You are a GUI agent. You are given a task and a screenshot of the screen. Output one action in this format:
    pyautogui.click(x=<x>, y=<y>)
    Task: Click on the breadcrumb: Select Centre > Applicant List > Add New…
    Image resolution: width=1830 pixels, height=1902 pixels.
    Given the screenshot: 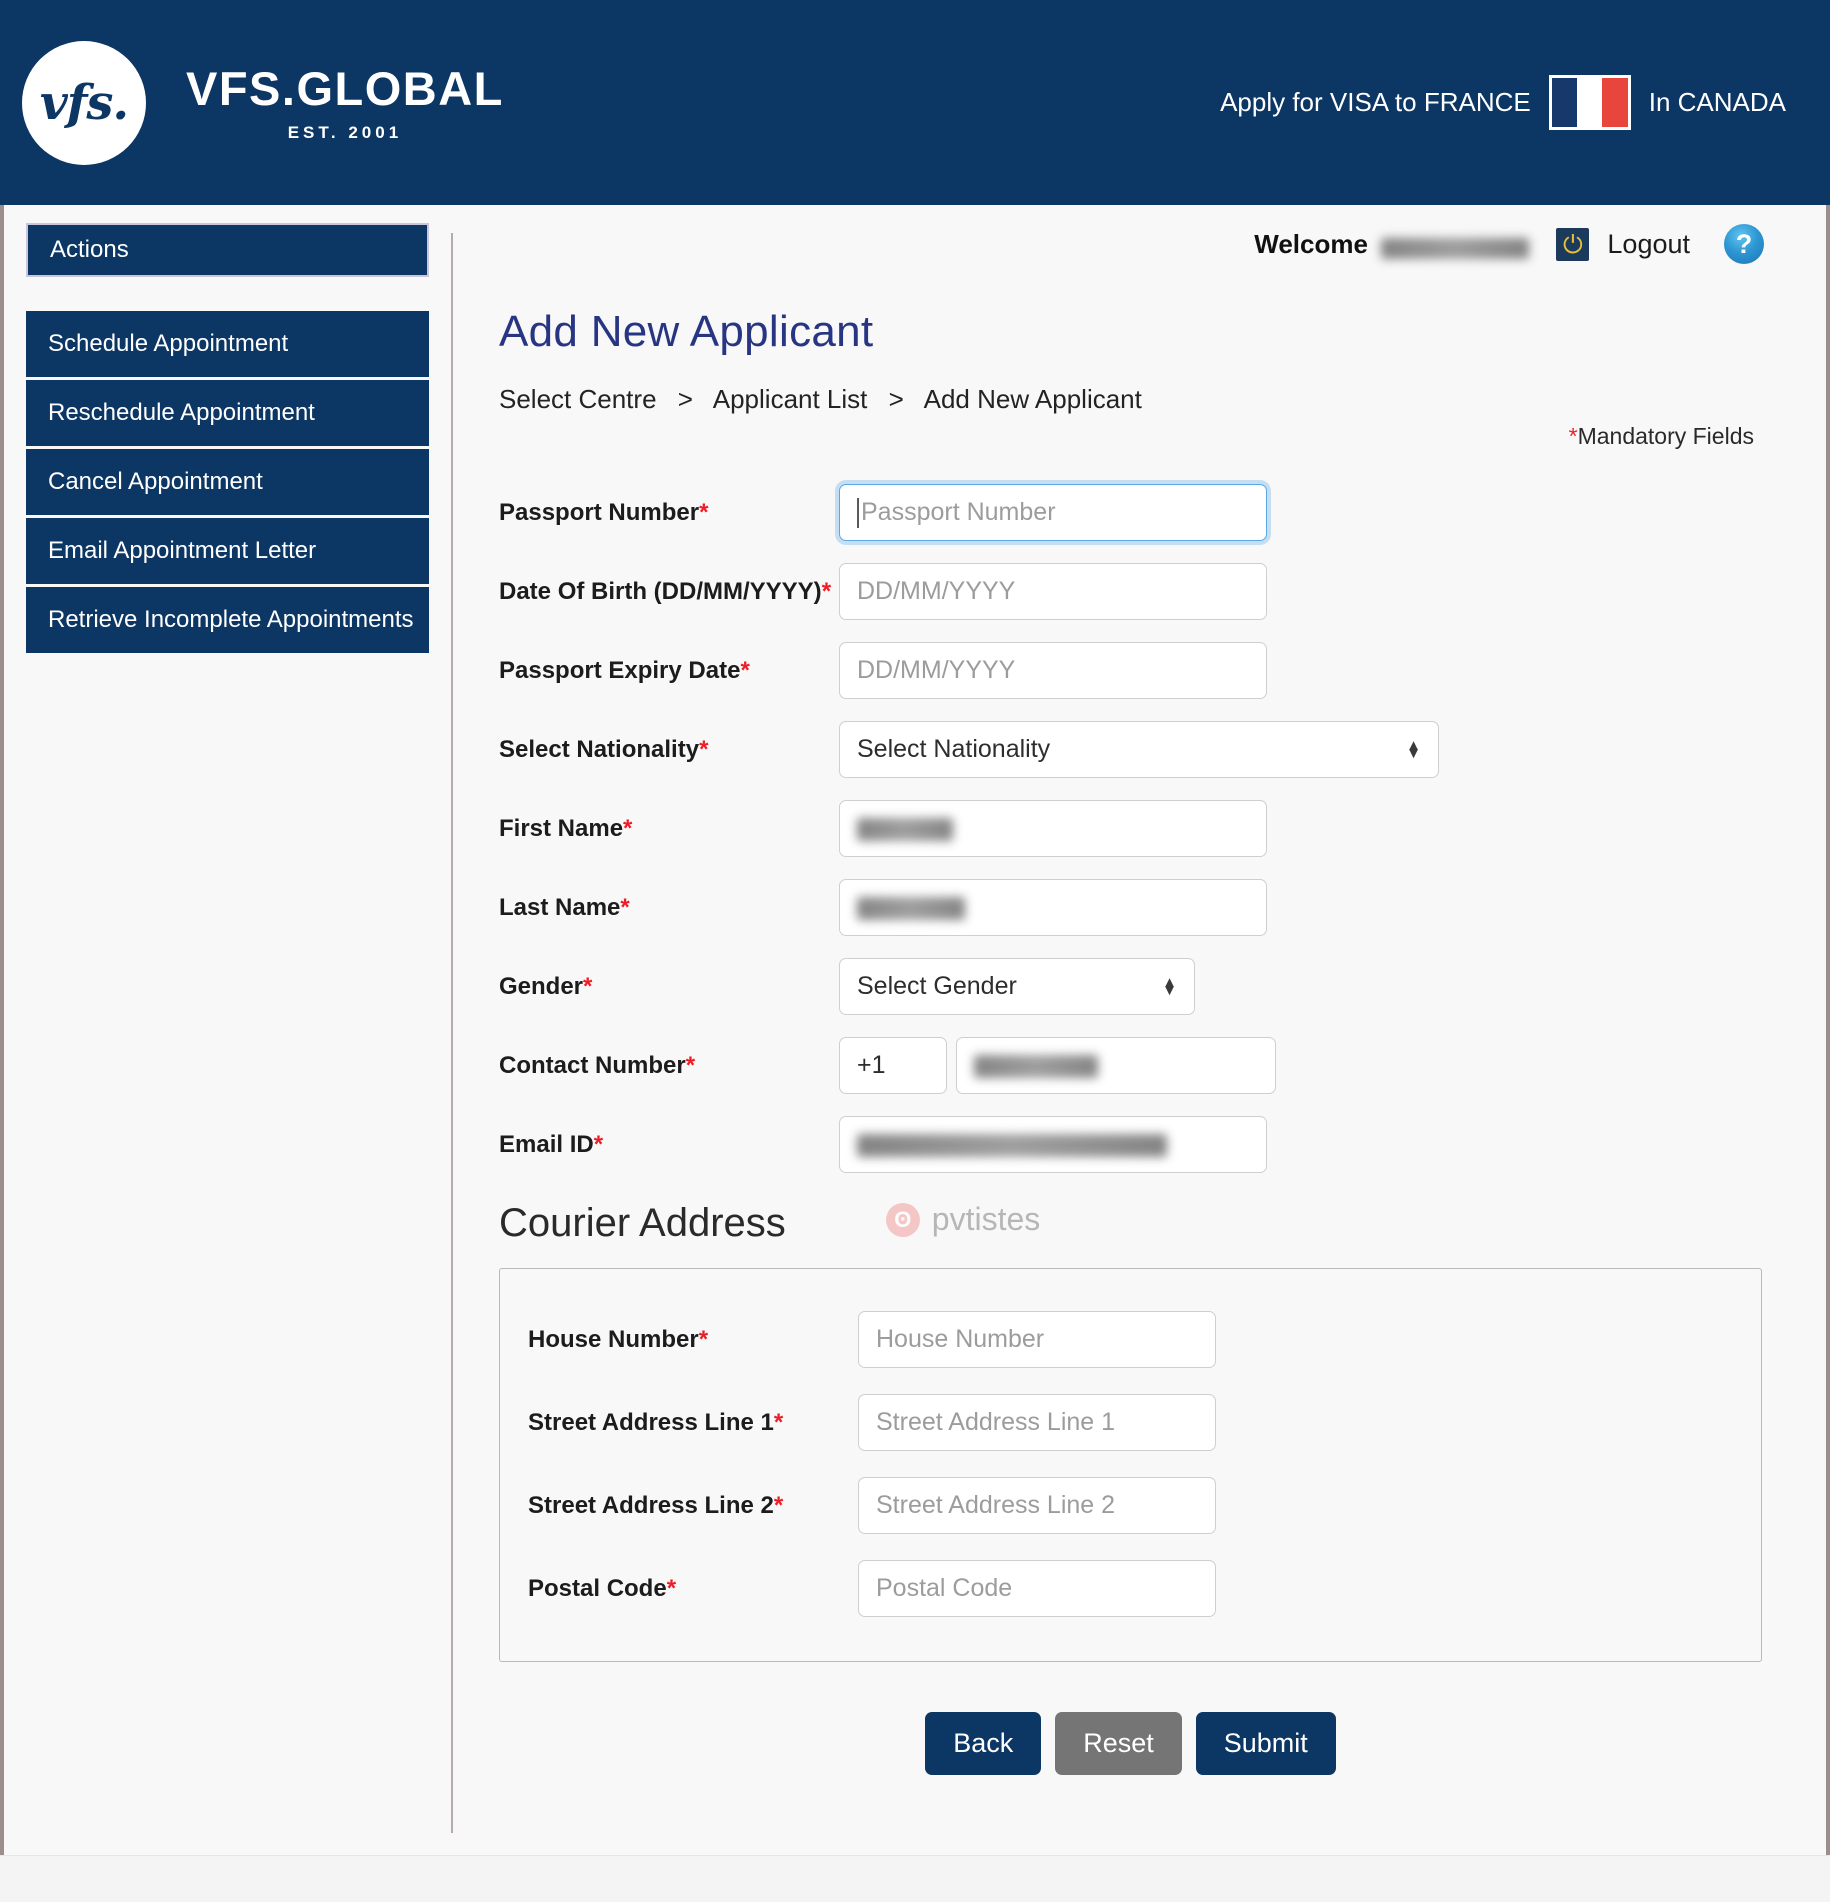 What is the action you would take?
    pyautogui.click(x=1137, y=399)
    